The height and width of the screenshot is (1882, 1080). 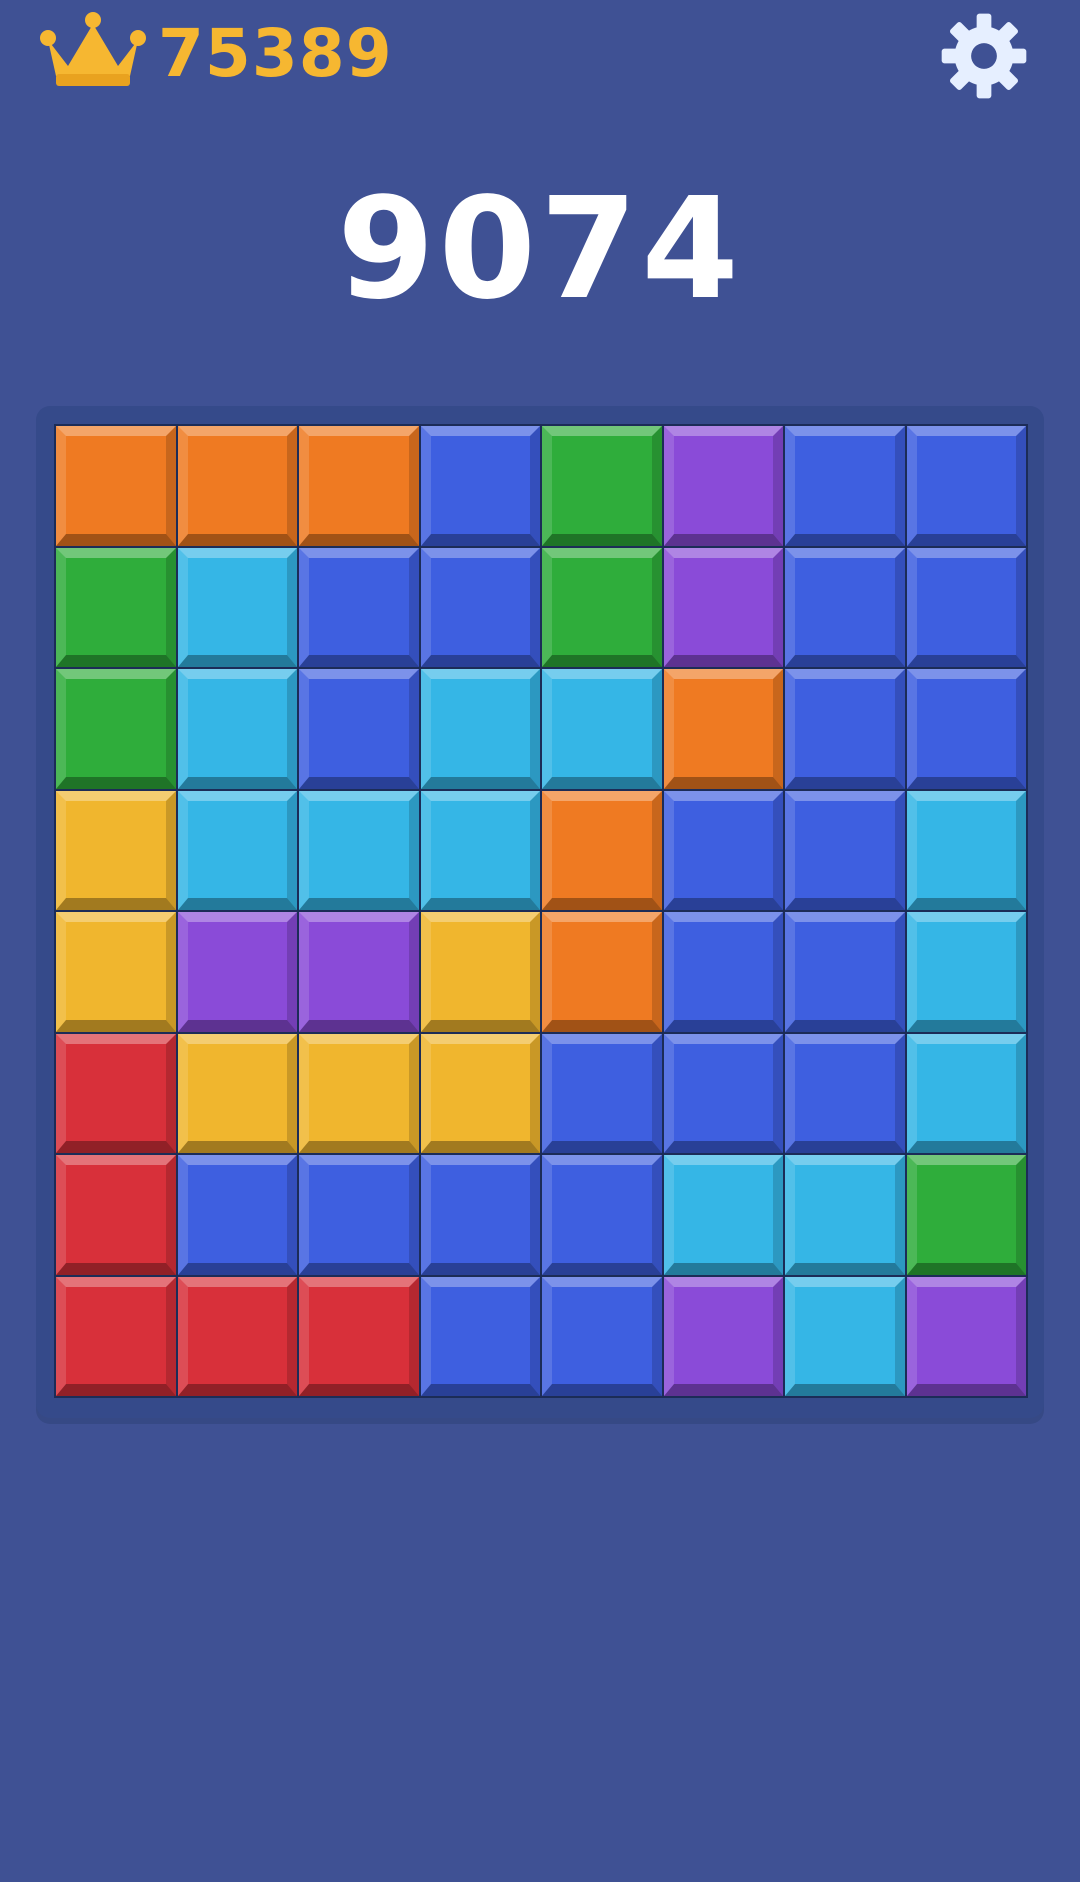 What do you see at coordinates (984, 56) in the screenshot?
I see `gear-icon` at bounding box center [984, 56].